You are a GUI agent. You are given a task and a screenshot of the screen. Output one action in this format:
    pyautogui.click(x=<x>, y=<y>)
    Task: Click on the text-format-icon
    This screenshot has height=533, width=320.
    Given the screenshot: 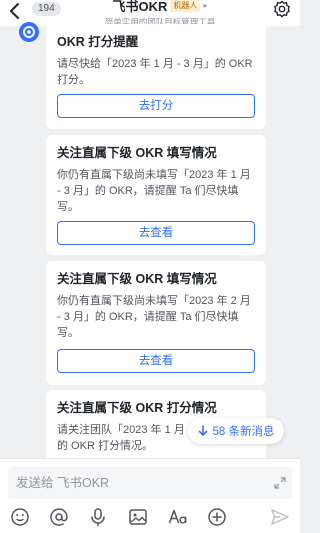 What is the action you would take?
    pyautogui.click(x=178, y=517)
    